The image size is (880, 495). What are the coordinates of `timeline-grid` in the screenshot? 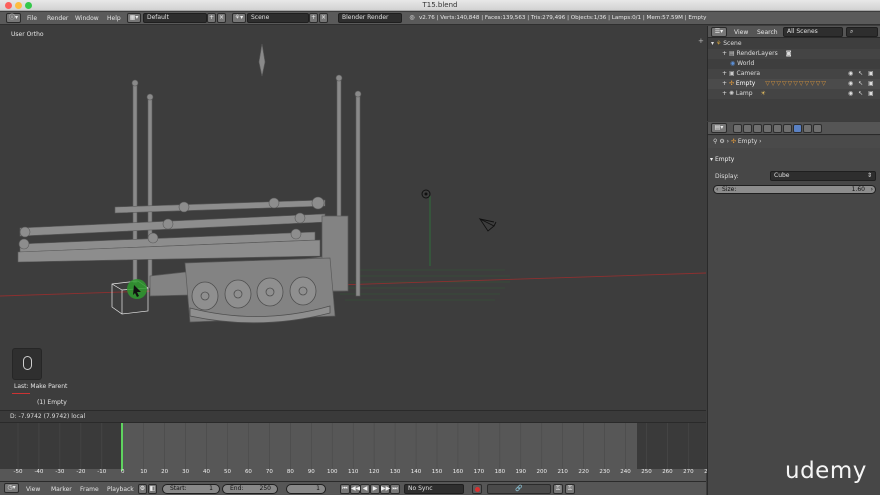 It's located at (353, 446).